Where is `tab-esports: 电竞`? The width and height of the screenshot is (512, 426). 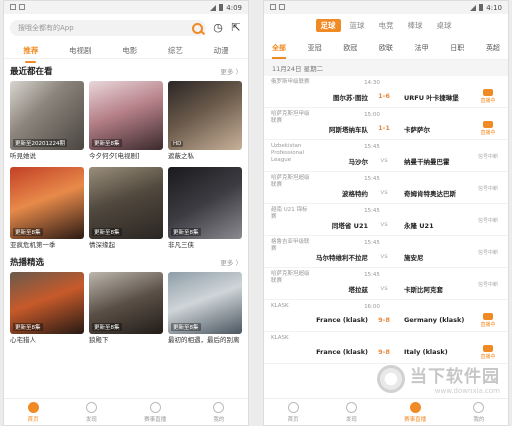
tab-esports: 电竞 is located at coordinates (386, 25).